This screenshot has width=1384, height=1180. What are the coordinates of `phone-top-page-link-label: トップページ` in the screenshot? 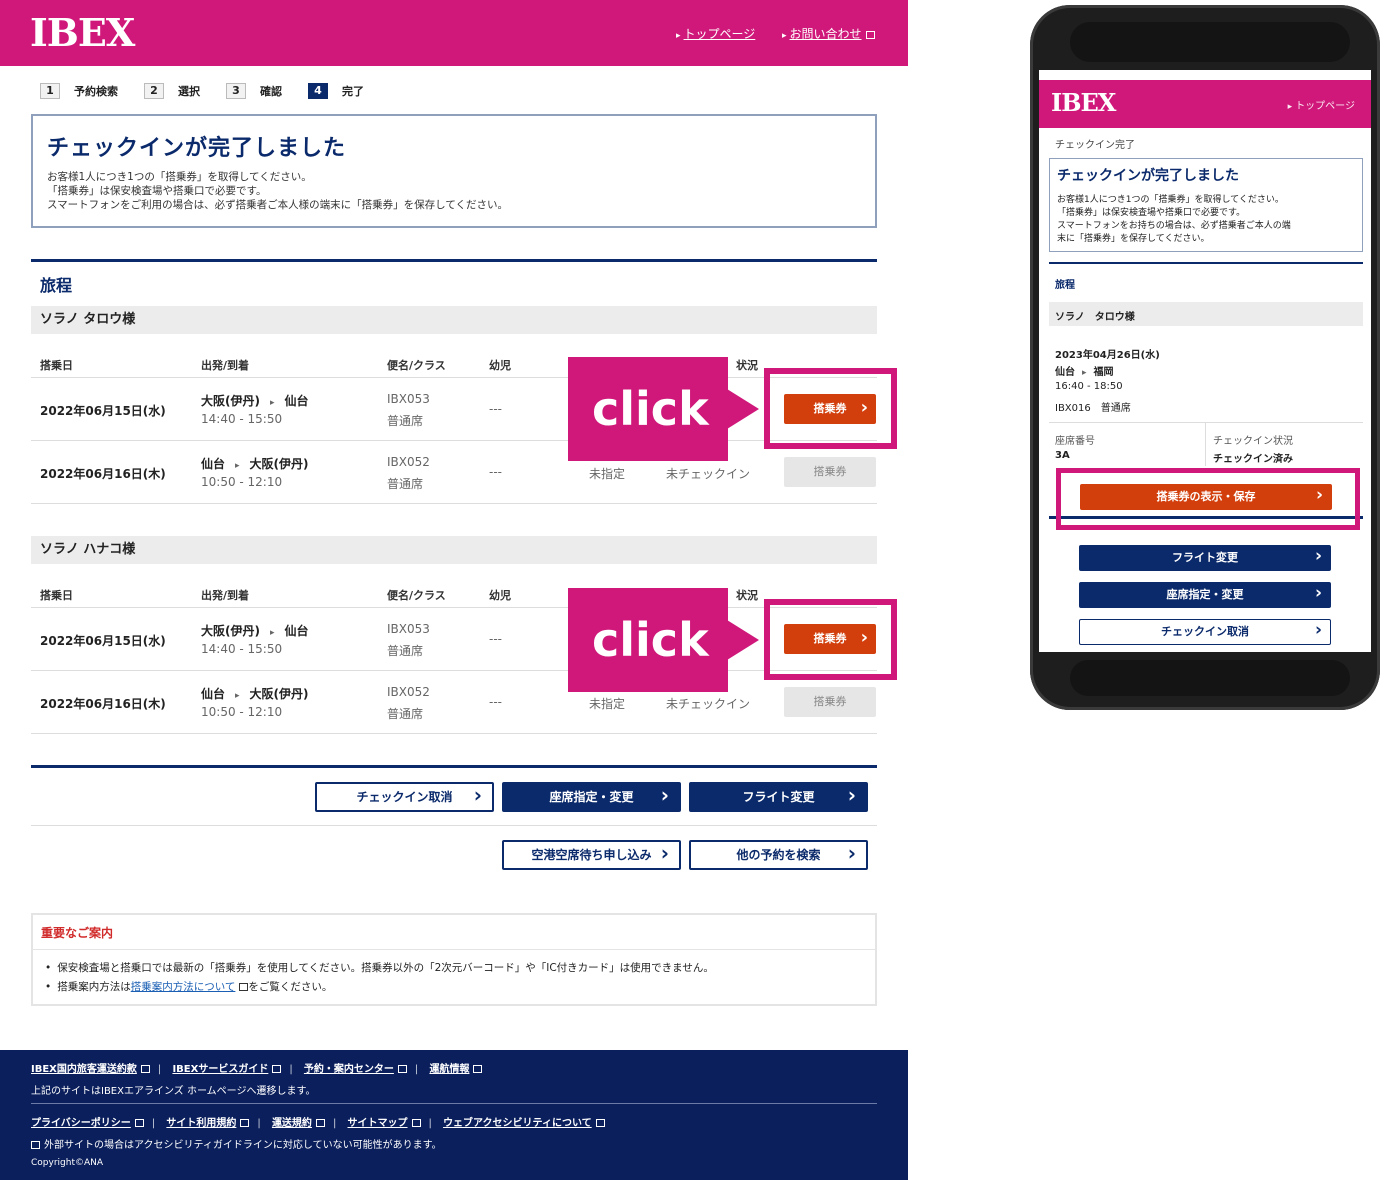 It's located at (1325, 106).